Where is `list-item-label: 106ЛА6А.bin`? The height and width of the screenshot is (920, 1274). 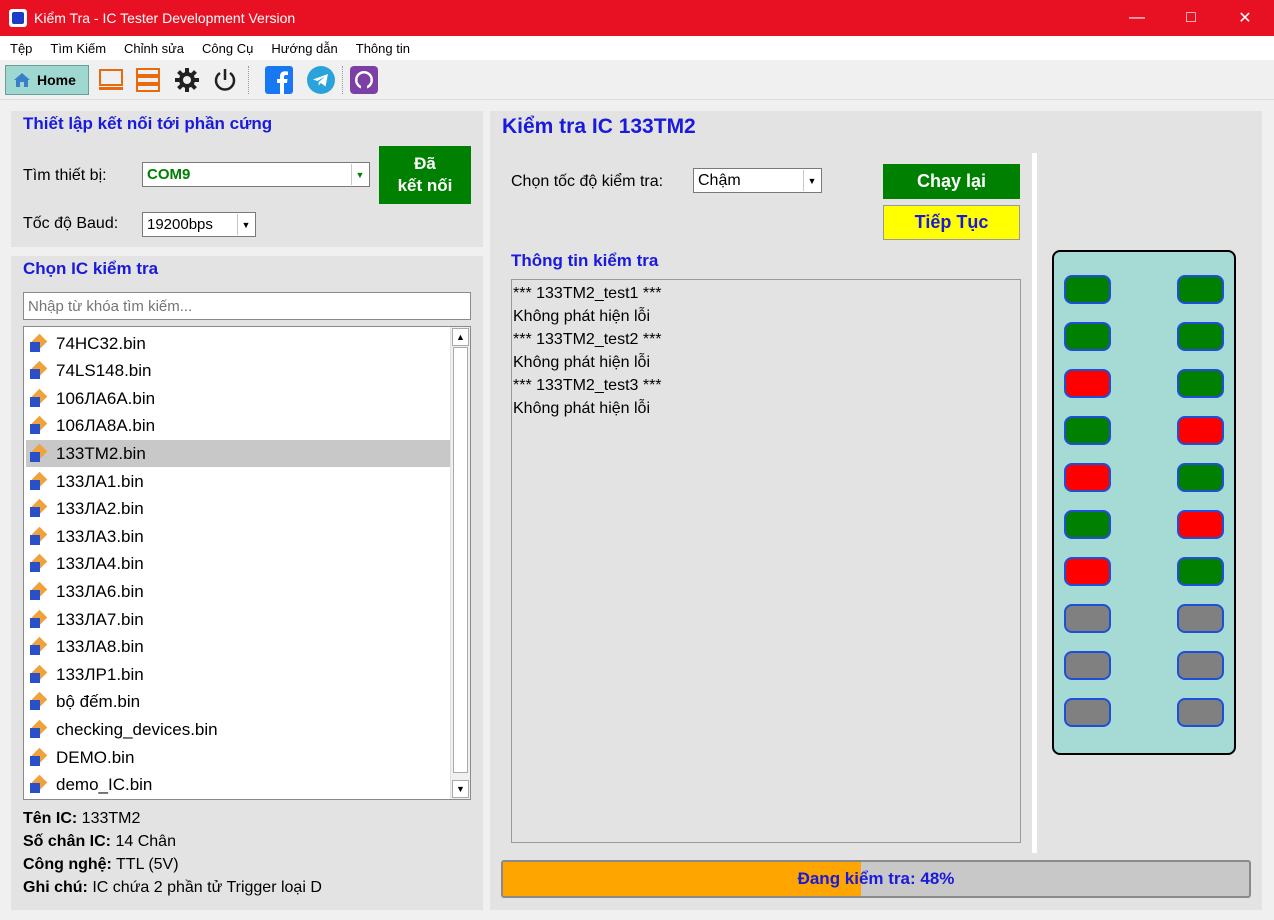 list-item-label: 106ЛА6А.bin is located at coordinates (106, 398).